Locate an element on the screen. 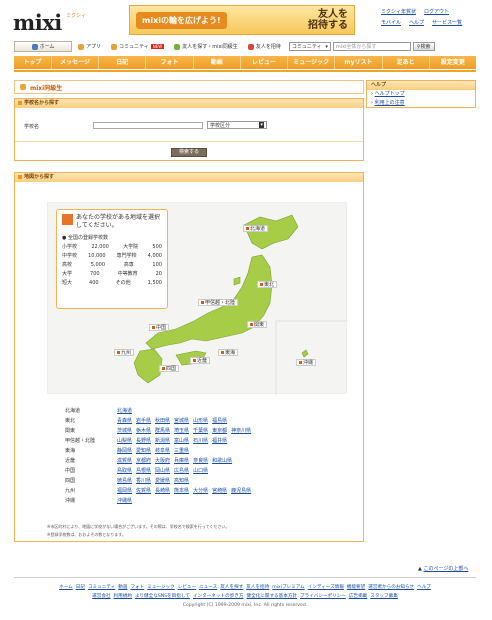 This screenshot has height=620, width=492. region-tohoku: 東北 is located at coordinates (267, 284).